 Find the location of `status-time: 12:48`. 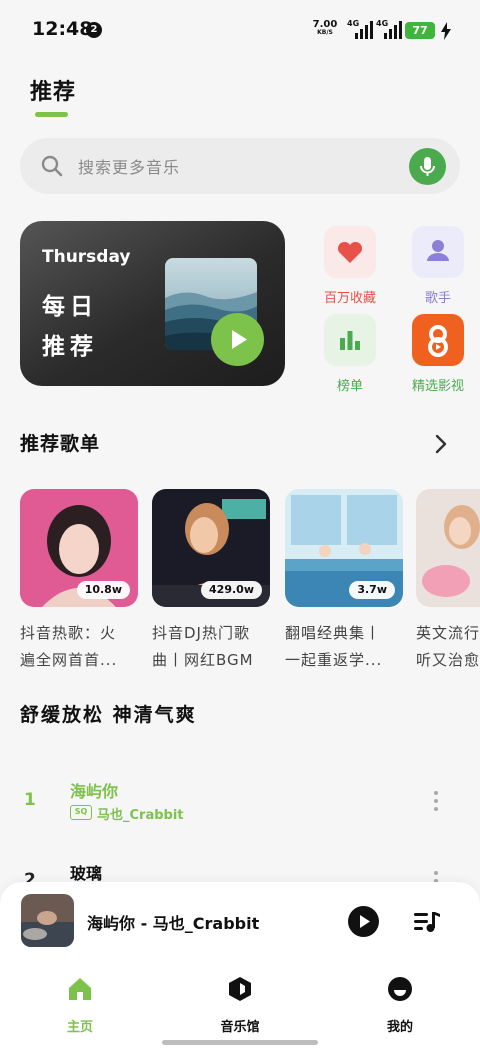

status-time: 12:48 is located at coordinates (62, 29).